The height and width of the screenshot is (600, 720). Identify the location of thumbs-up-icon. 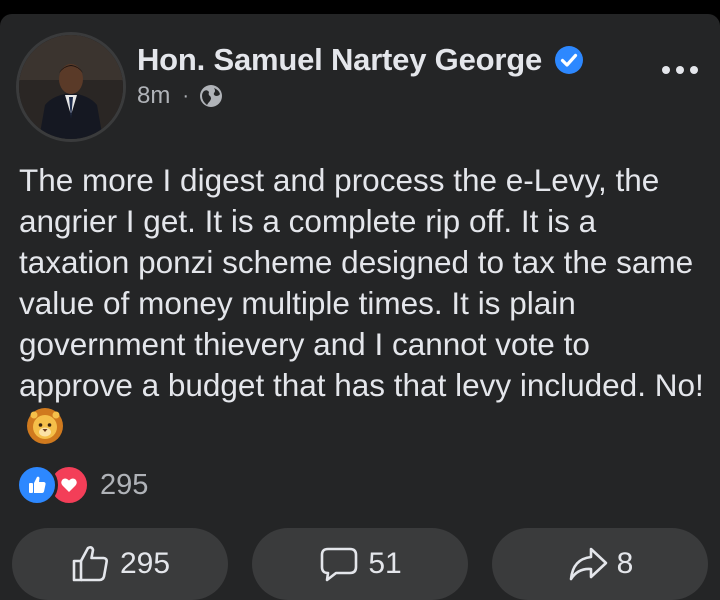
(90, 564).